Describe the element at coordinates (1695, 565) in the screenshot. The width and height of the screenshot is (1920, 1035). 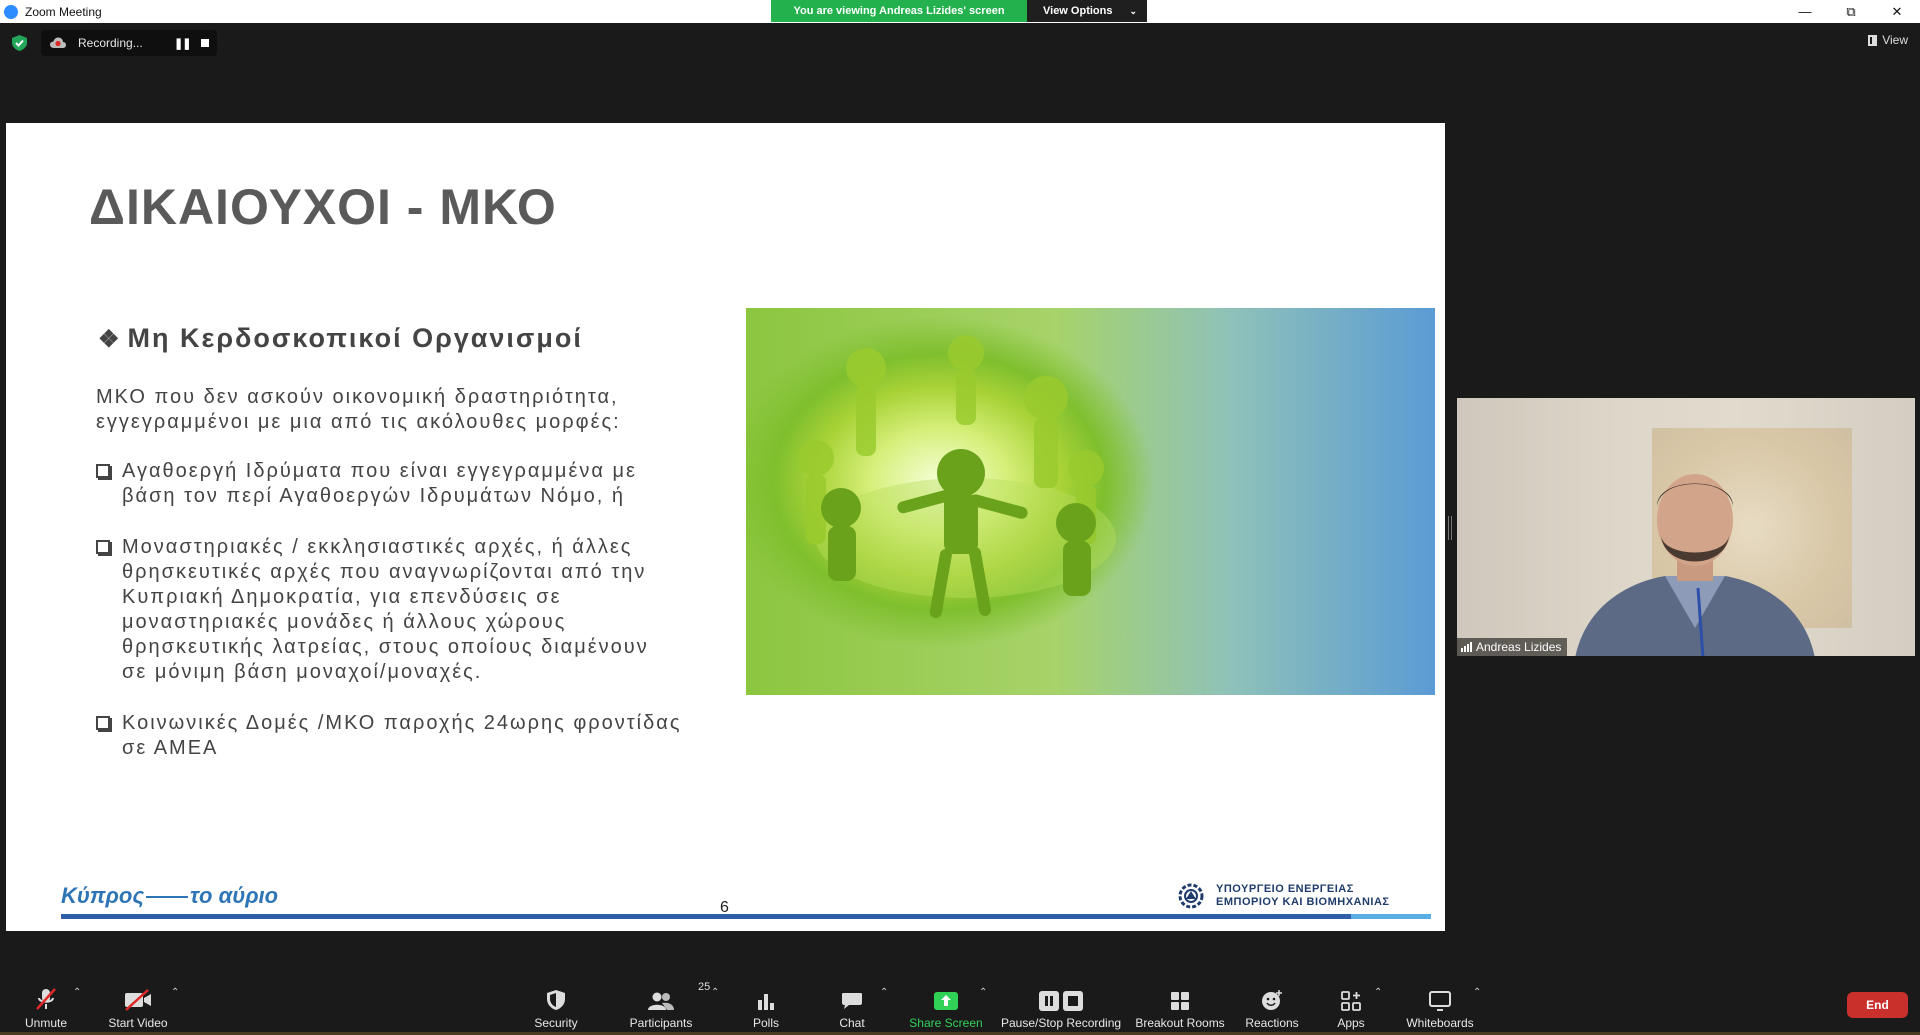
I see `participant-video-image` at that location.